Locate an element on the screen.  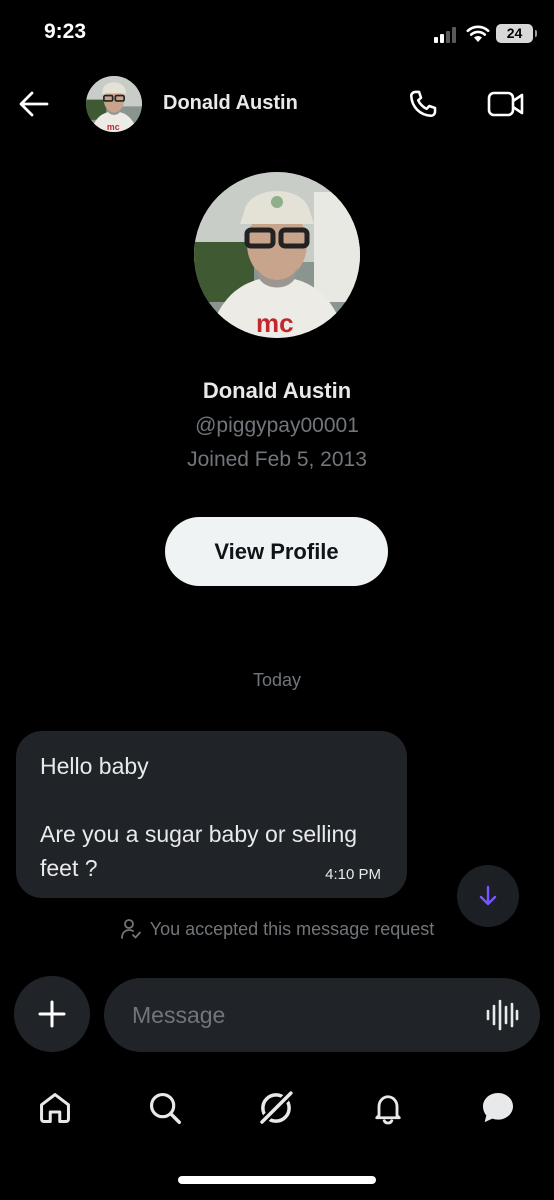
avatar: mc is located at coordinates (114, 104).